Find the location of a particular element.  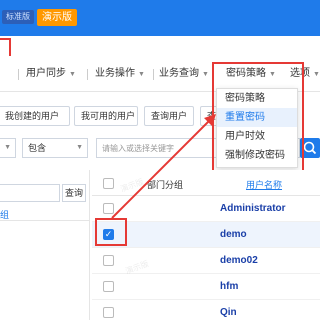

left-pane: 查询 组 is located at coordinates (45, 245).